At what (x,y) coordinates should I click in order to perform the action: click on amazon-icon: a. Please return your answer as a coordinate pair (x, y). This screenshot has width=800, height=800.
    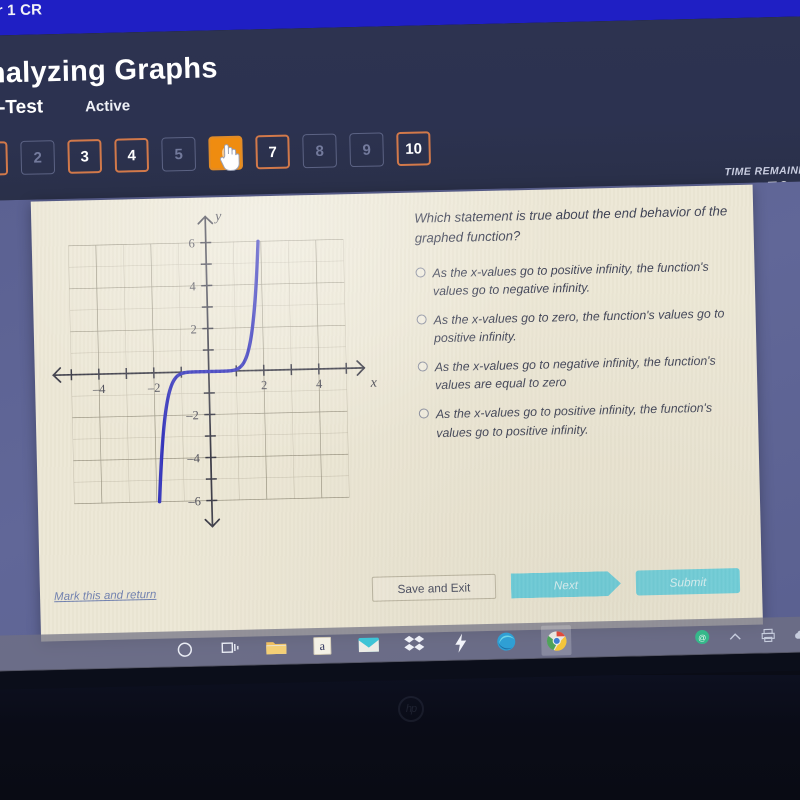
    Looking at the image, I should click on (322, 646).